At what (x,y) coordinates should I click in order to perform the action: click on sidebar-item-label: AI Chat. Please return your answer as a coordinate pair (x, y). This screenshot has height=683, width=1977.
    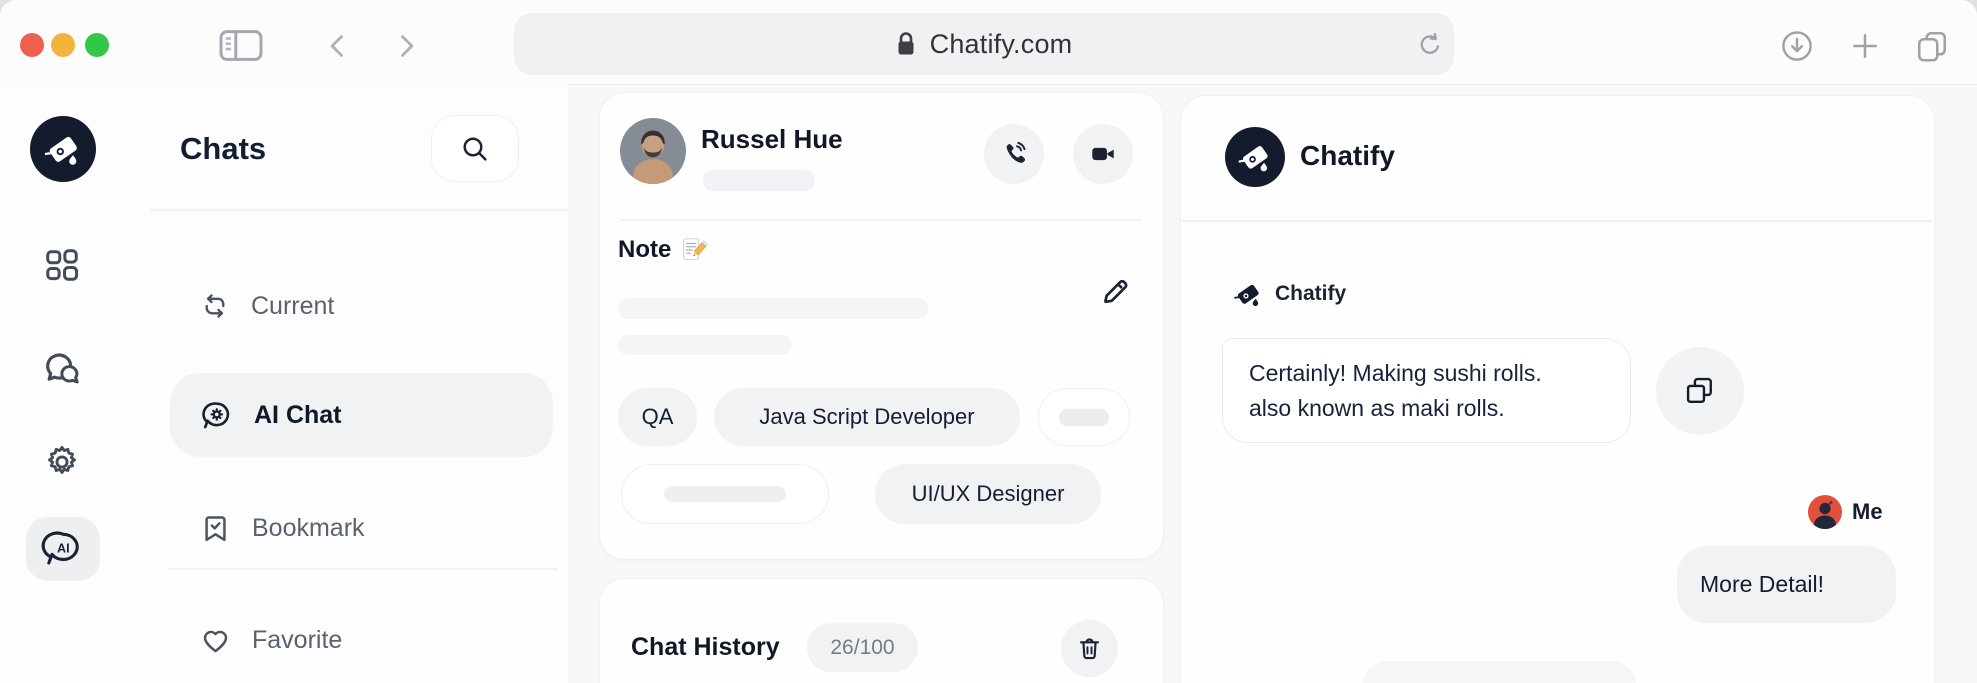
    Looking at the image, I should click on (298, 414).